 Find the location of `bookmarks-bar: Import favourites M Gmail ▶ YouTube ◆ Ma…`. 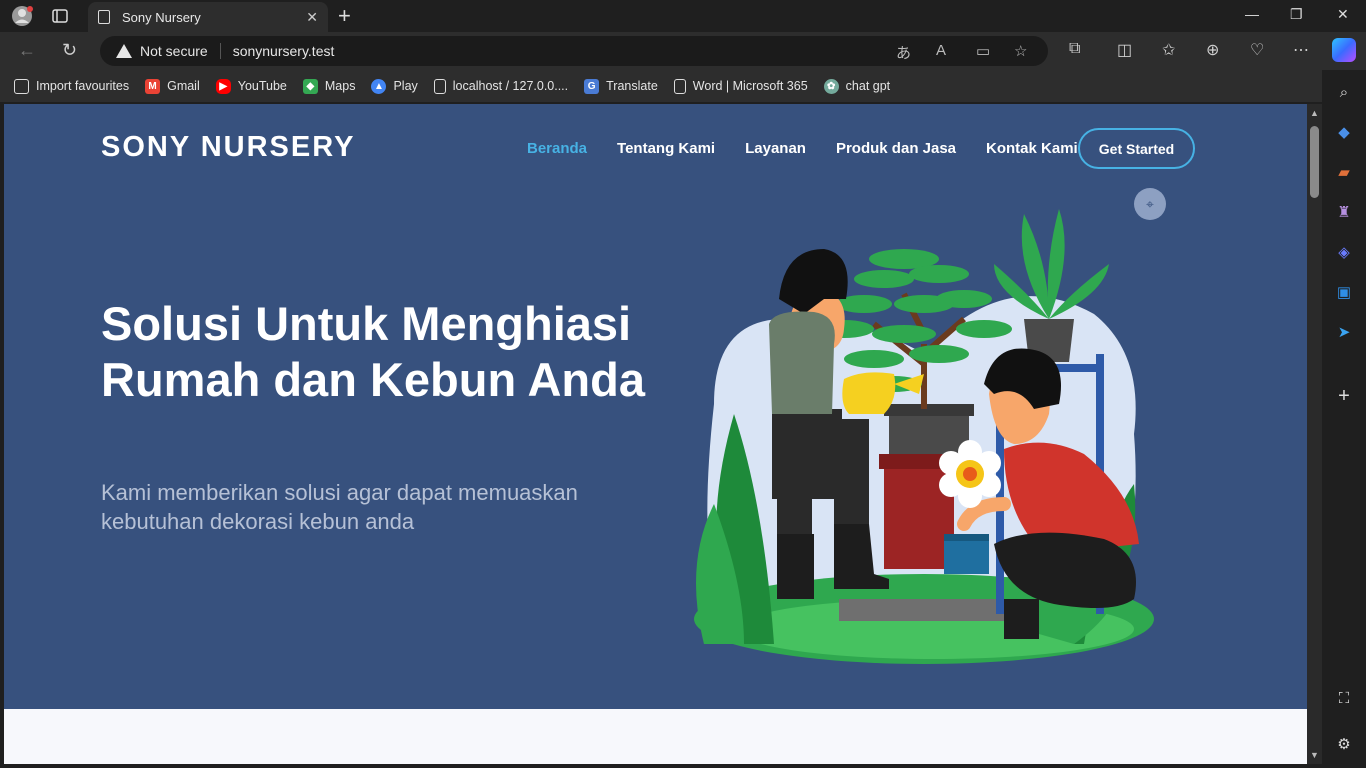

bookmarks-bar: Import favourites M Gmail ▶ YouTube ◆ Ma… is located at coordinates (683, 86).